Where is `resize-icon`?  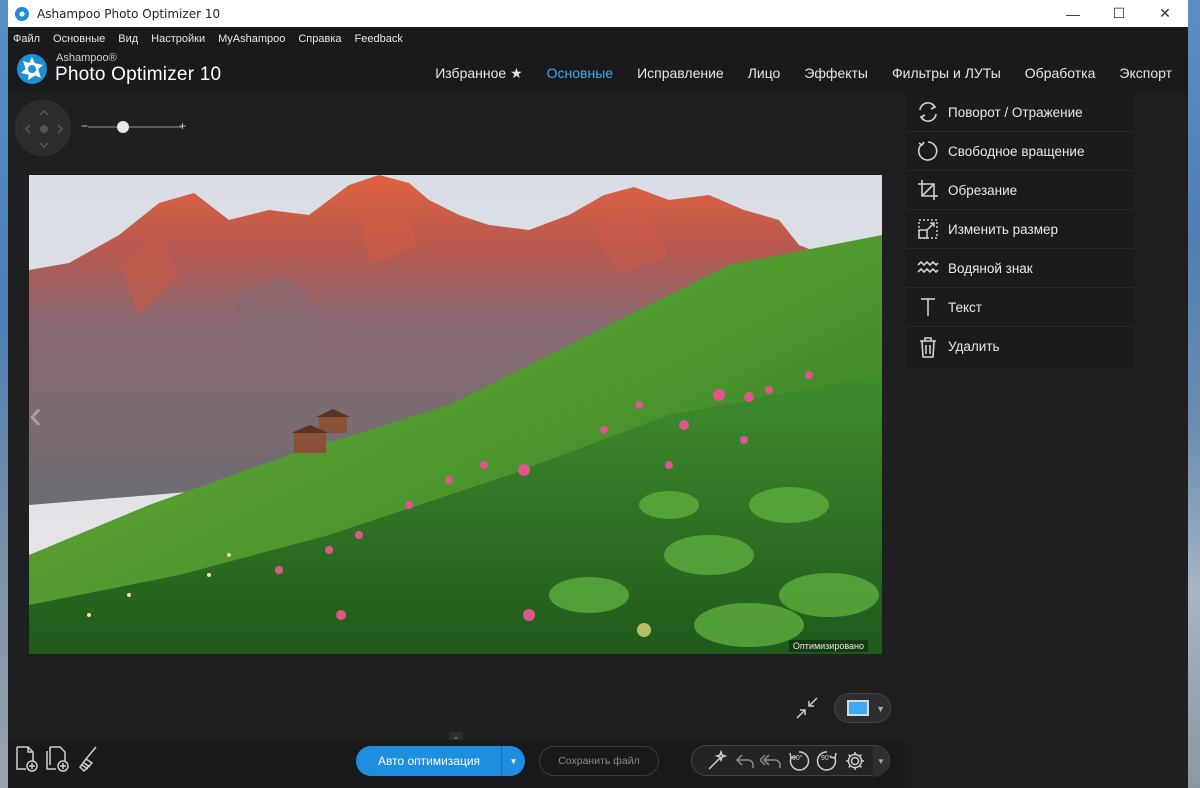
resize-icon is located at coordinates (928, 229).